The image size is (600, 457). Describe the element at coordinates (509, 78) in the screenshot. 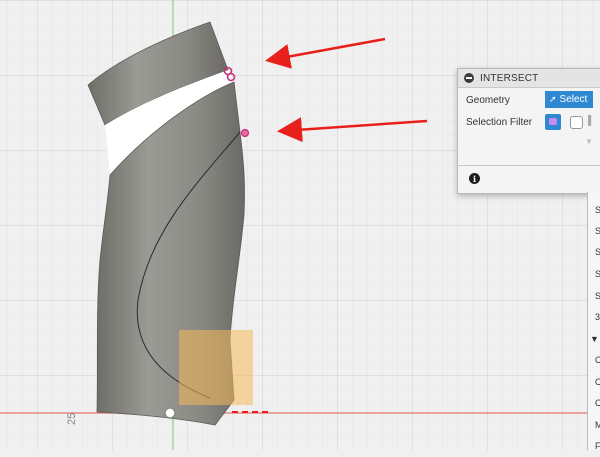

I see `dialog-title: INTERSECT` at that location.